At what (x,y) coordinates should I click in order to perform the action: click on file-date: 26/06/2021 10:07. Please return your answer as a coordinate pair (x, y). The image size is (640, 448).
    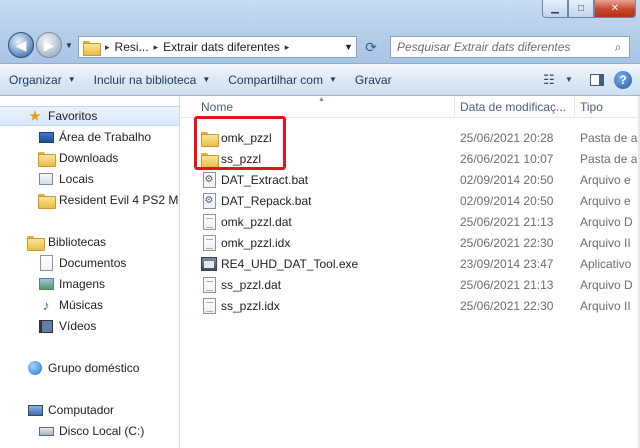
    Looking at the image, I should click on (507, 159).